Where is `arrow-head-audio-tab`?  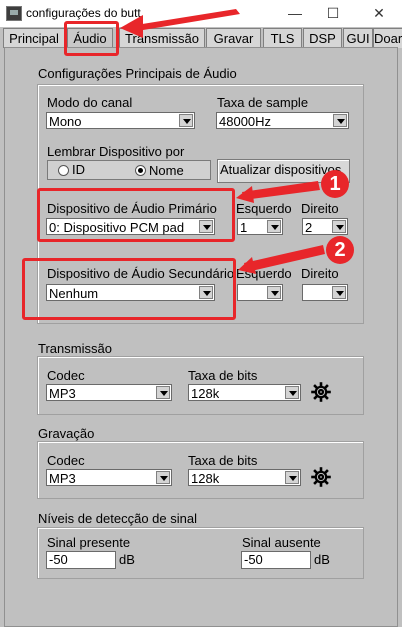
arrow-head-audio-tab is located at coordinates (131, 26).